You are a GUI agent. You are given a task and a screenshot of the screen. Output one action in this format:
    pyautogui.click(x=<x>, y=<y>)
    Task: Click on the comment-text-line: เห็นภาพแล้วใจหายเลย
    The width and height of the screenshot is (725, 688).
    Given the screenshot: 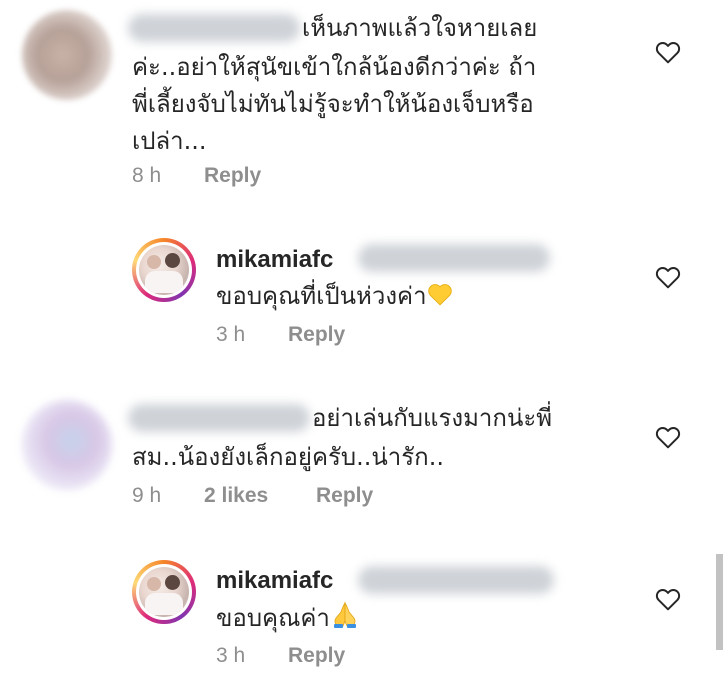 What is the action you would take?
    pyautogui.click(x=420, y=28)
    